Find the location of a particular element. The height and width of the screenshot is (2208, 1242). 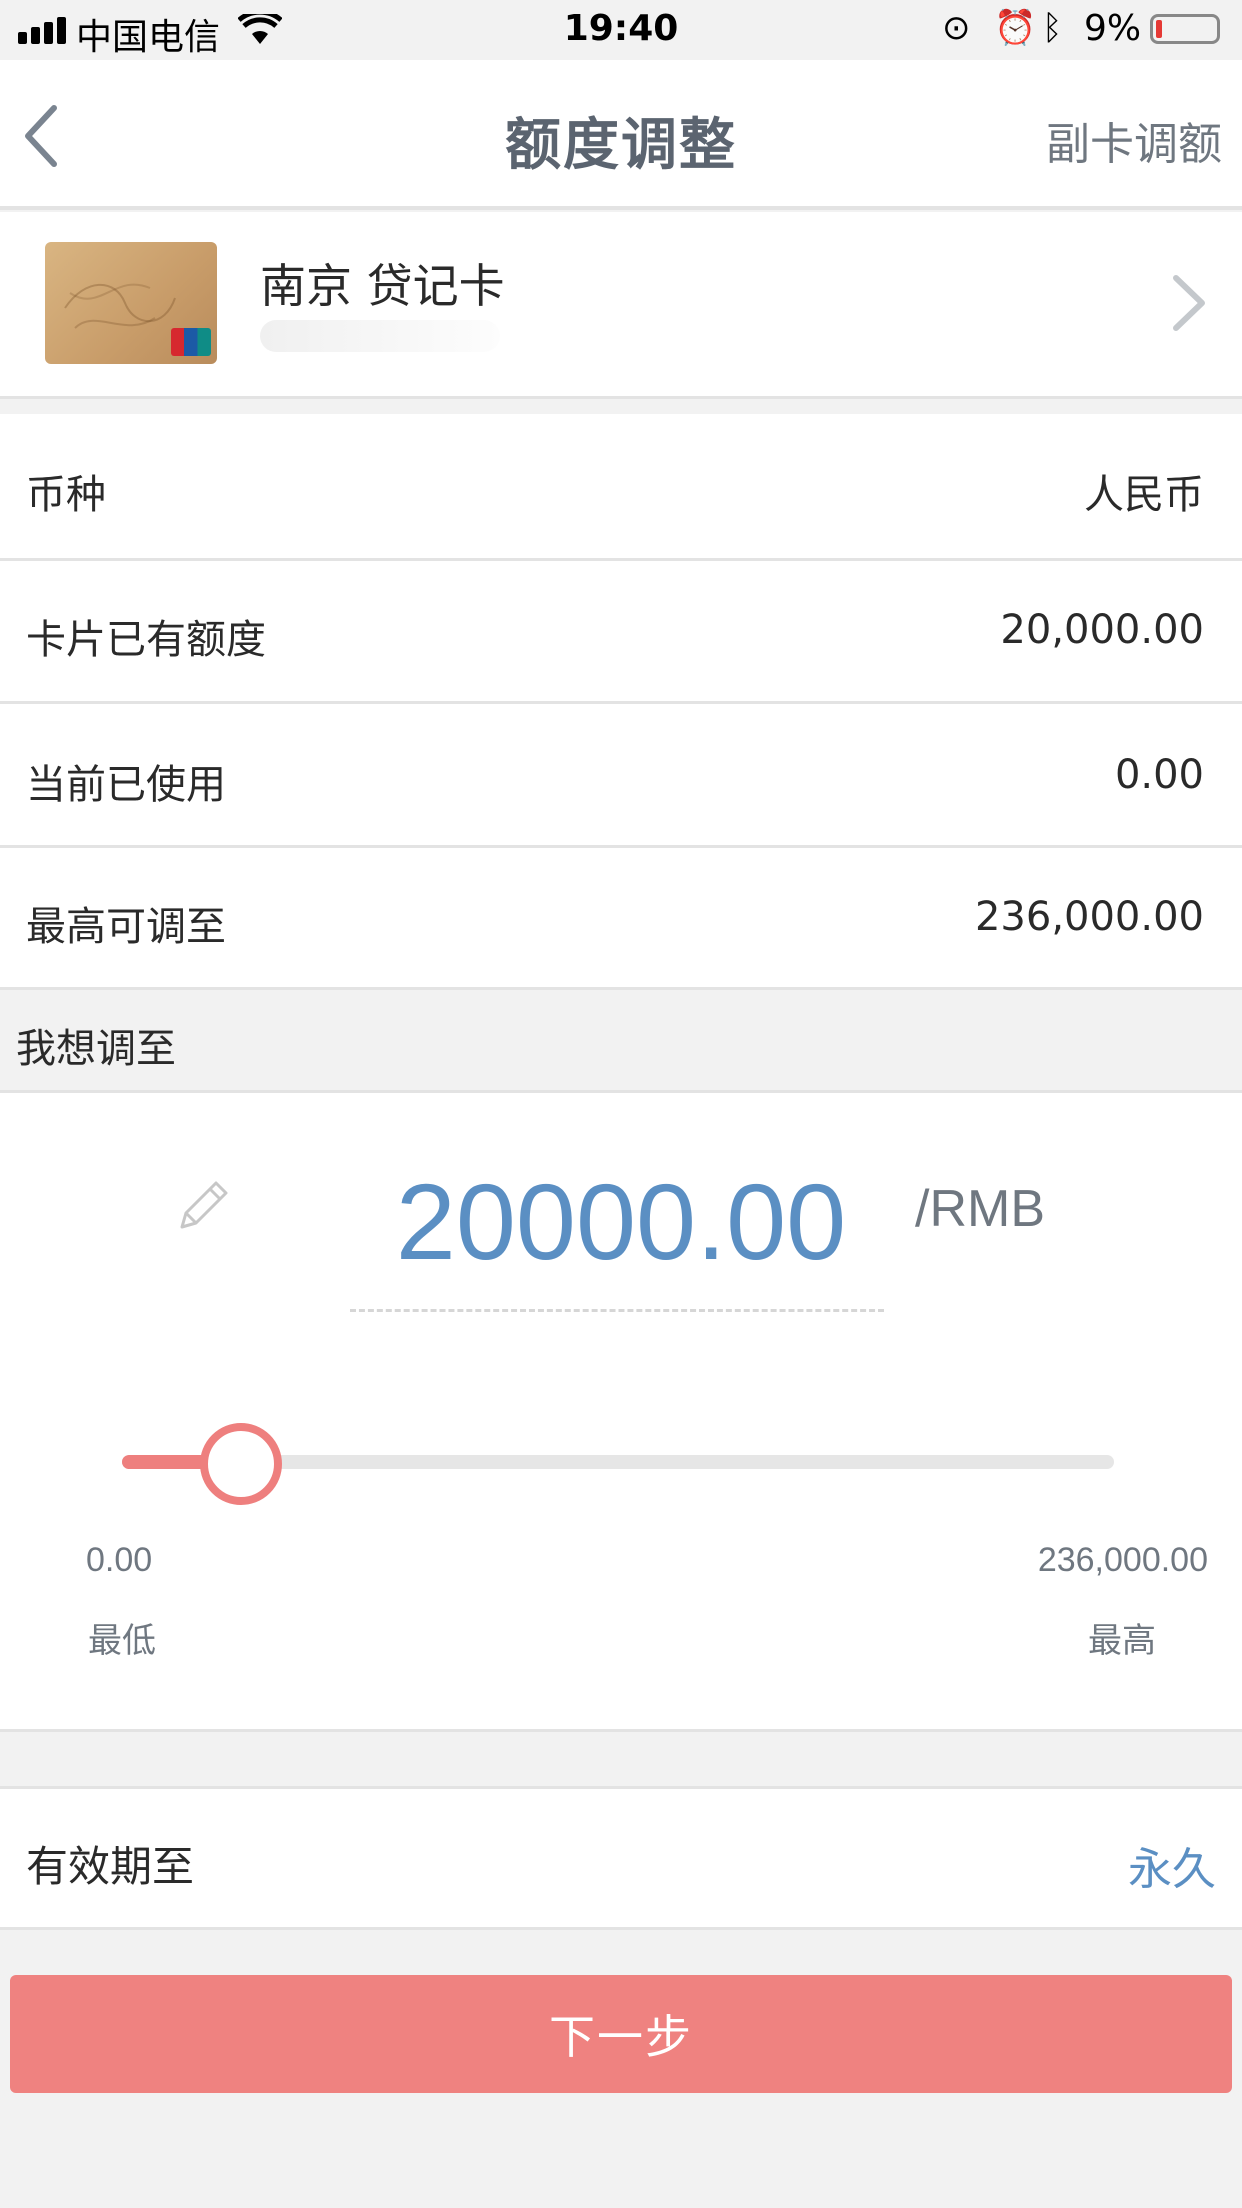

chevron-right-icon is located at coordinates (1187, 303).